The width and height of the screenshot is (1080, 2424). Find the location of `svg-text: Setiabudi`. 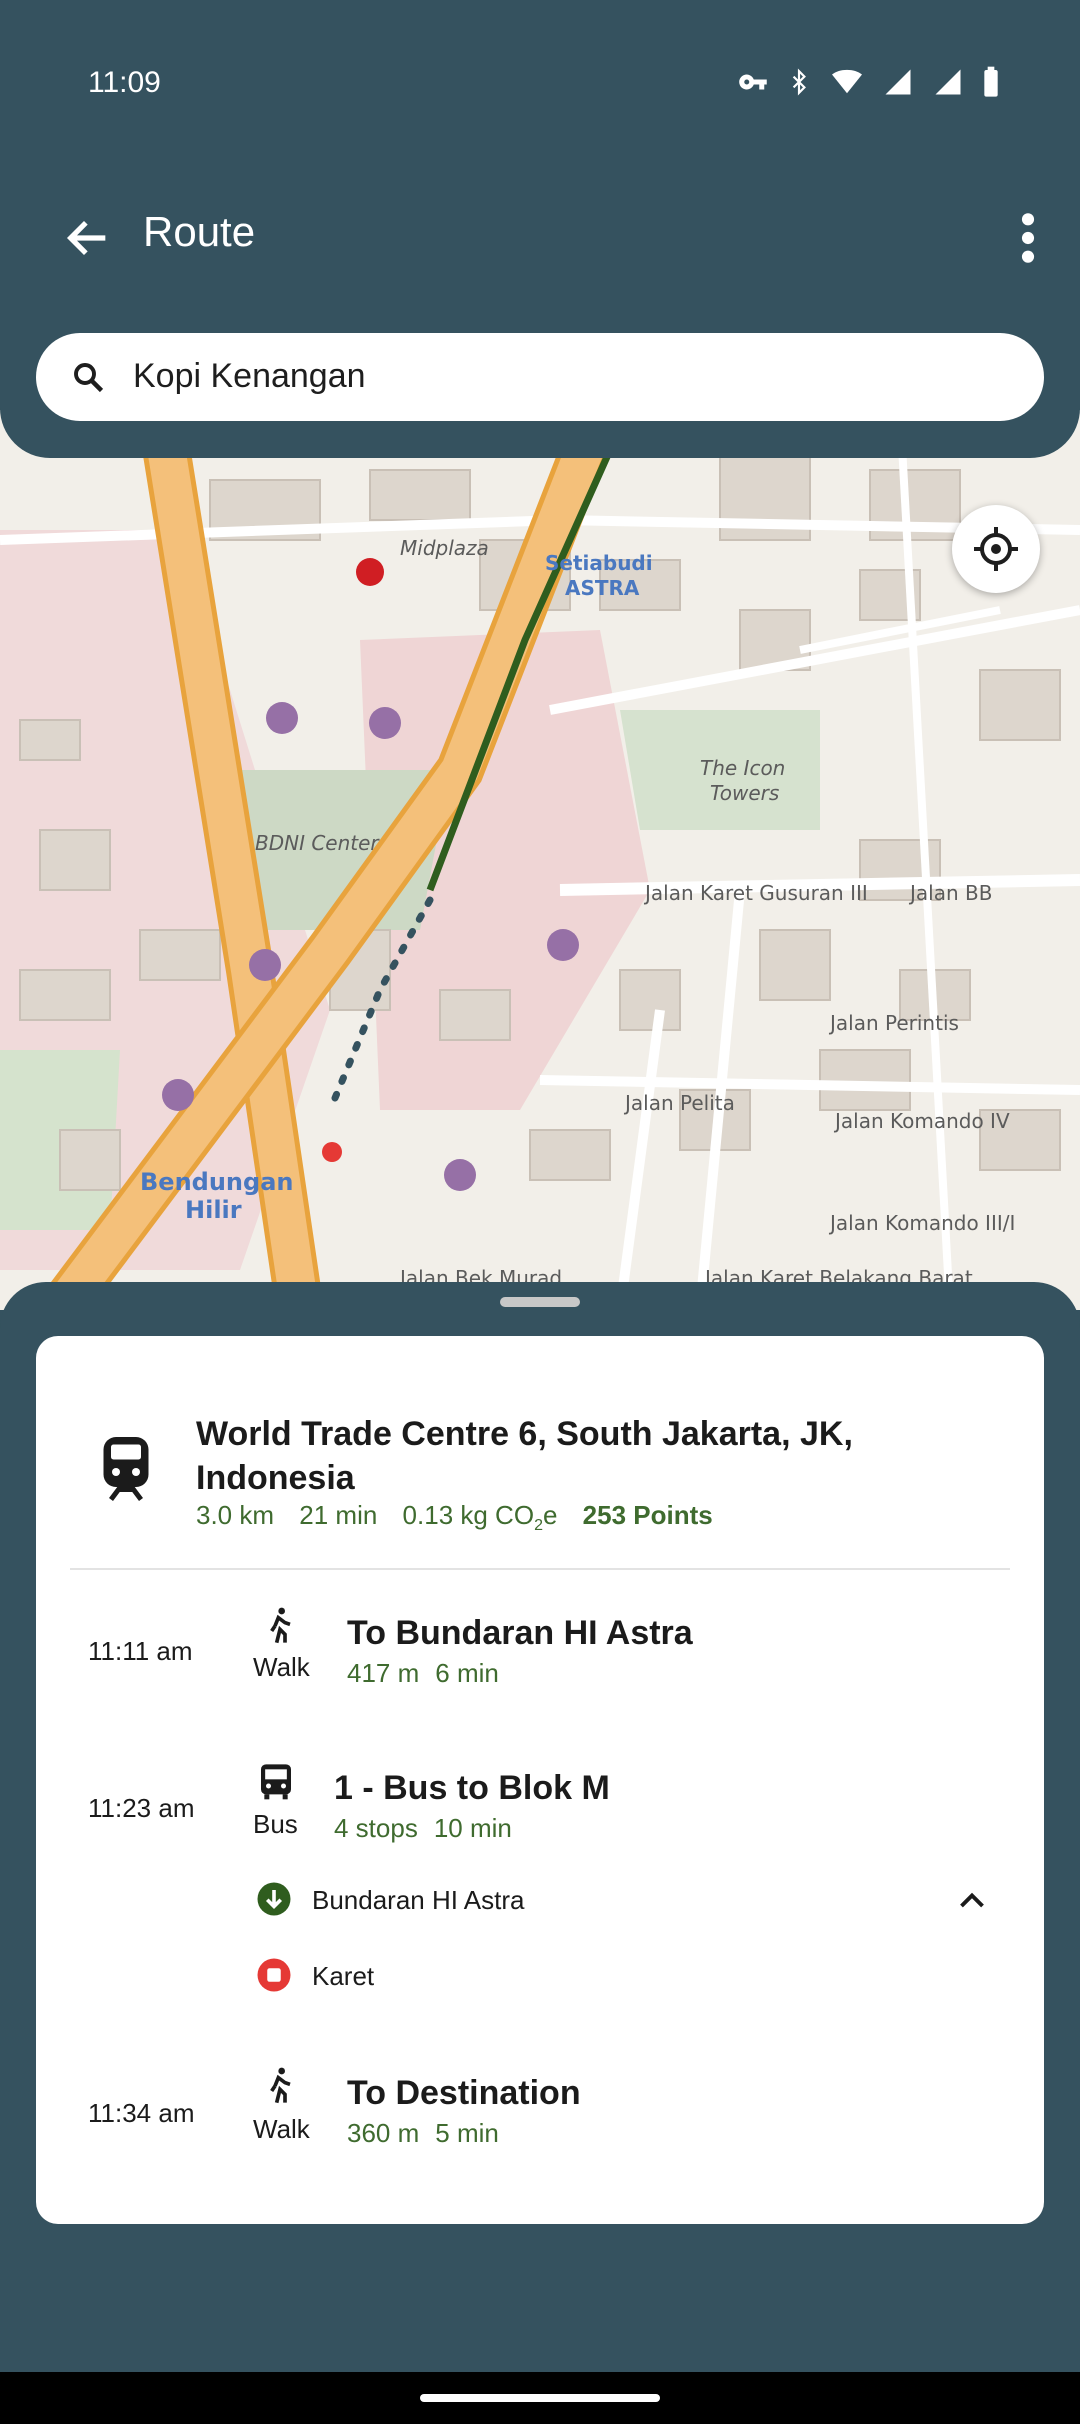

svg-text: Setiabudi is located at coordinates (599, 563).